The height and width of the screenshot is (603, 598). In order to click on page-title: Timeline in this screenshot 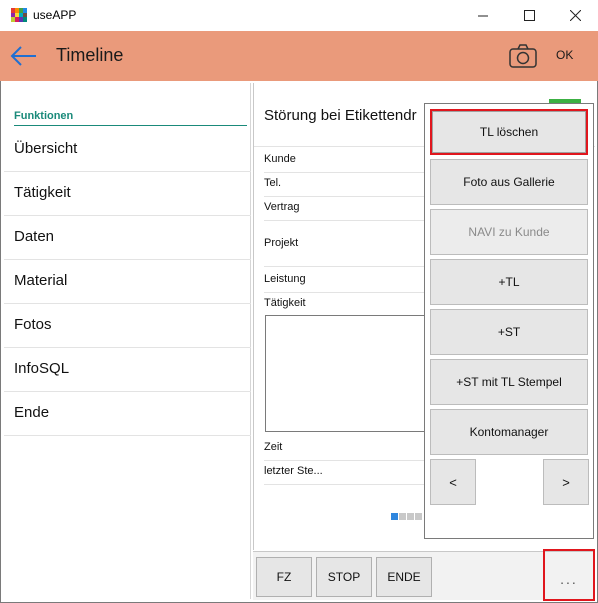, I will do `click(90, 55)`.